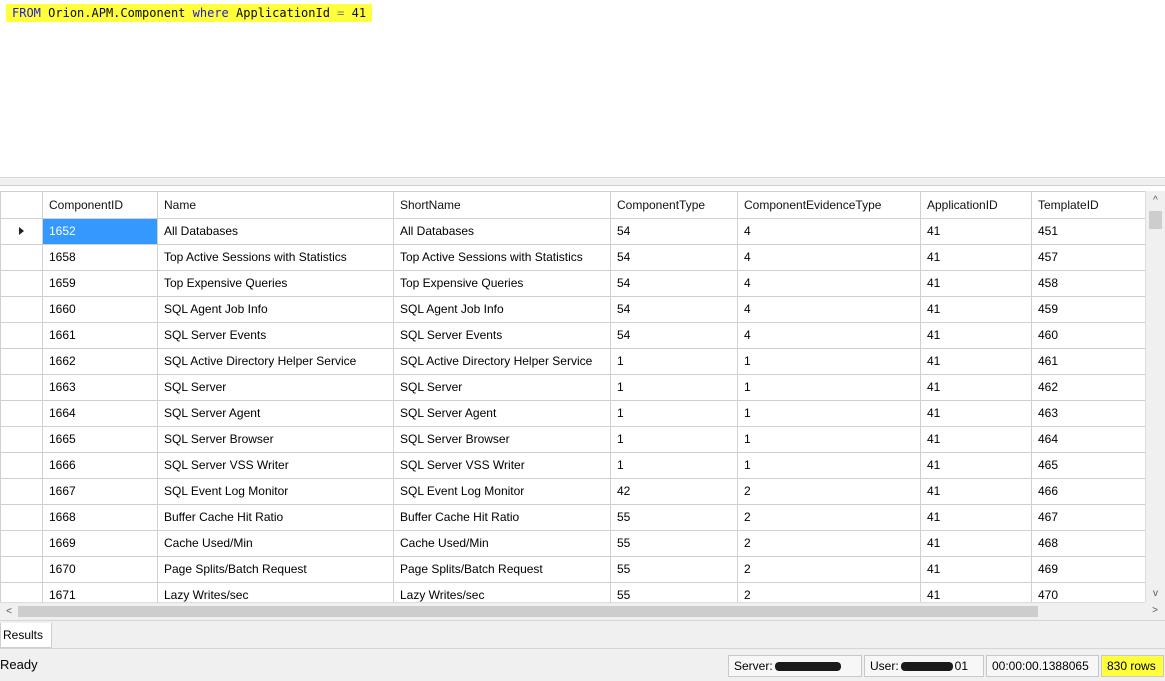 This screenshot has width=1165, height=681. I want to click on table-cell: 1661, so click(100, 335).